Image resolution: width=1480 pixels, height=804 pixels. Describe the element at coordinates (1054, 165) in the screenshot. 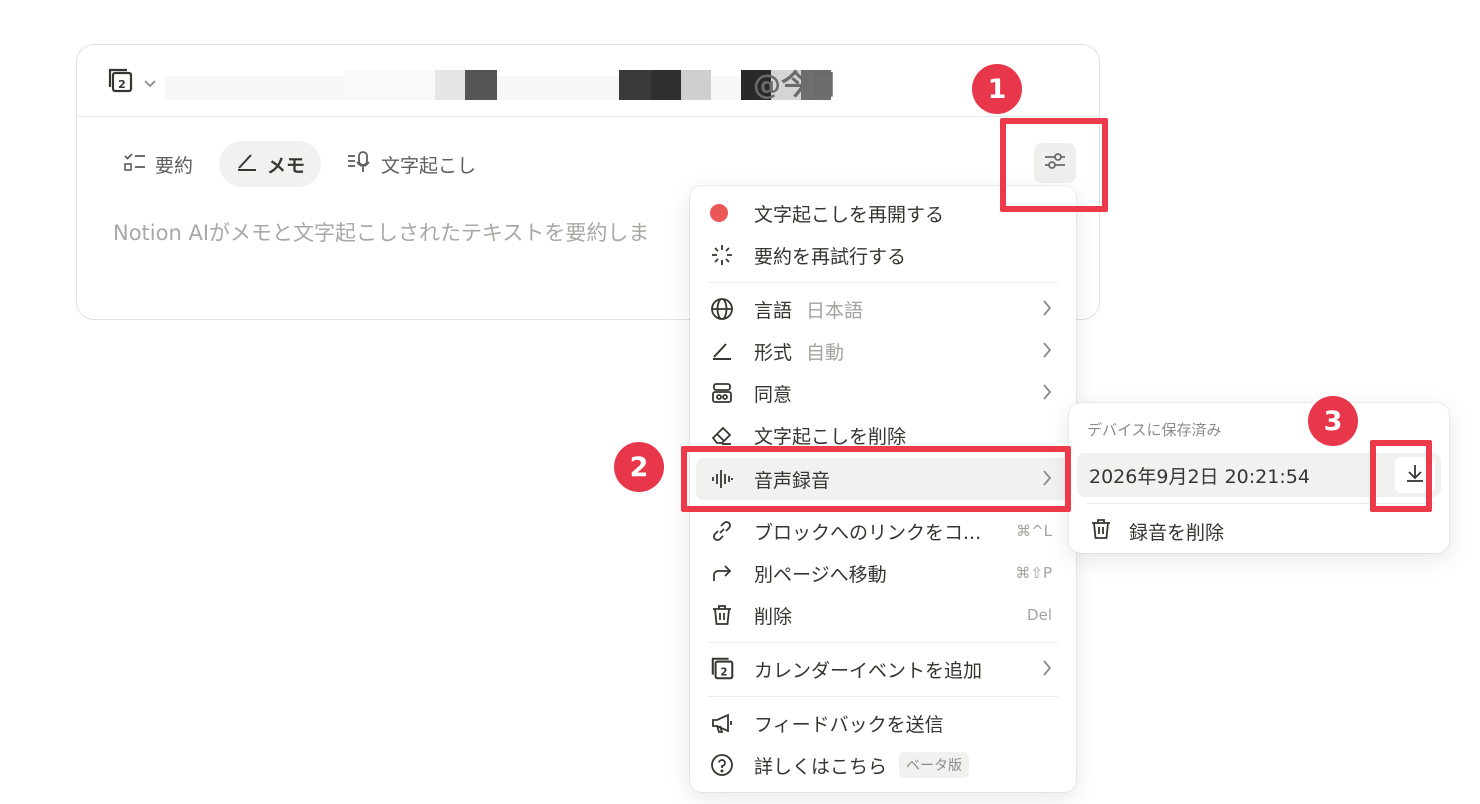

I see `highlight-box-settings` at that location.